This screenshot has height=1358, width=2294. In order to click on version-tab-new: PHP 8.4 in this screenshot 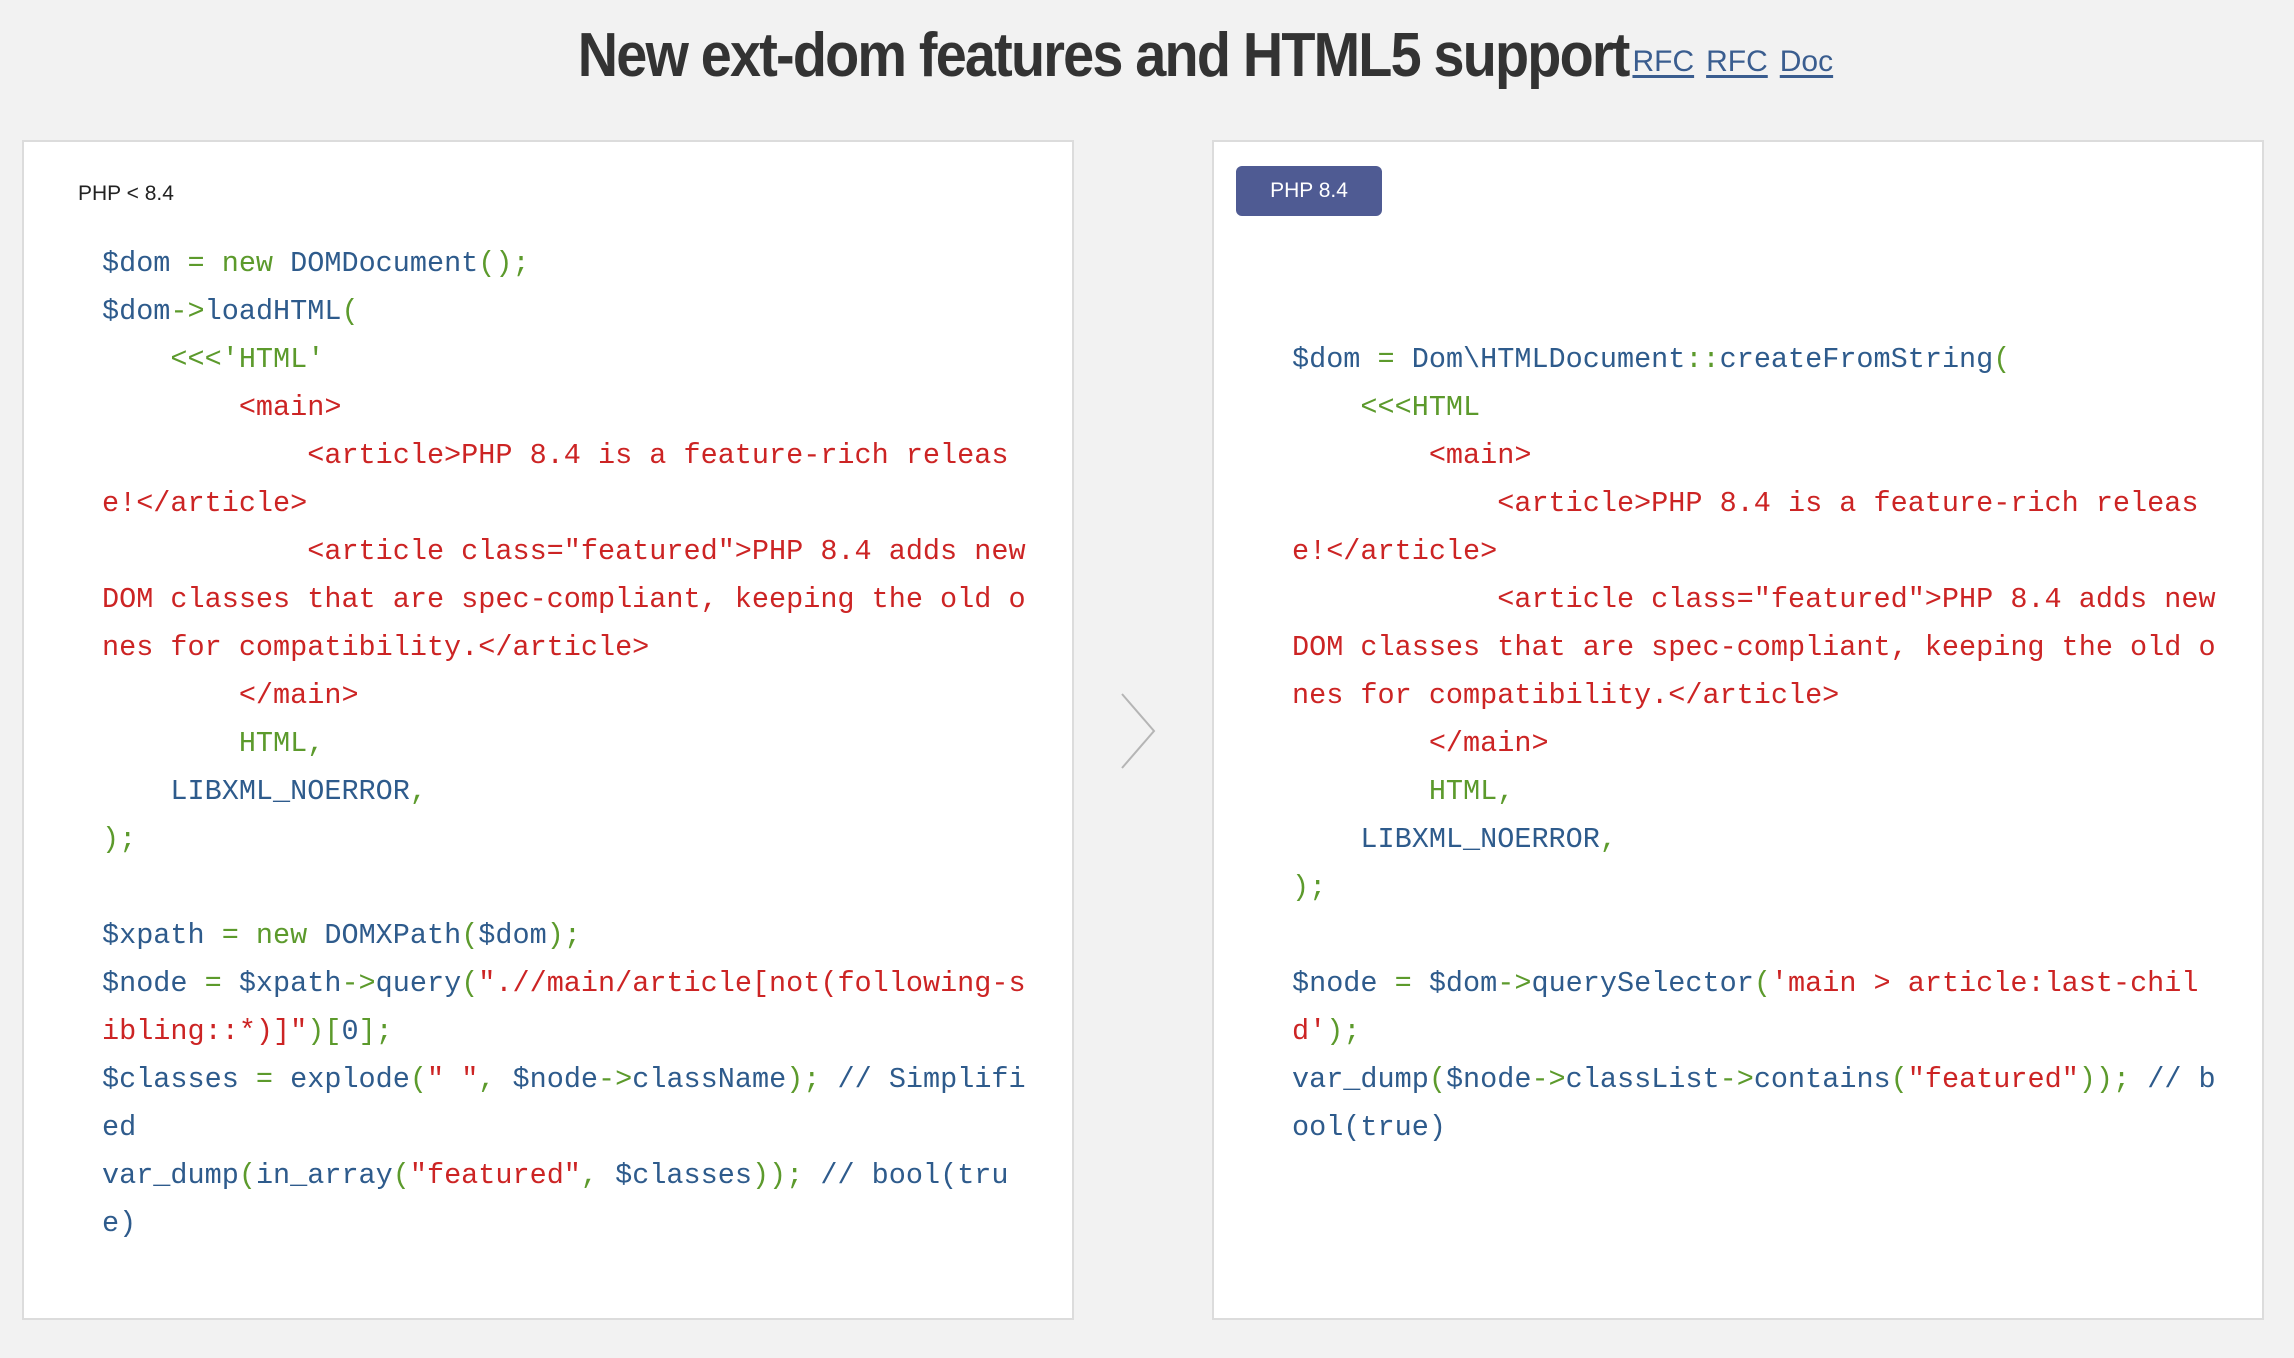, I will do `click(1309, 191)`.